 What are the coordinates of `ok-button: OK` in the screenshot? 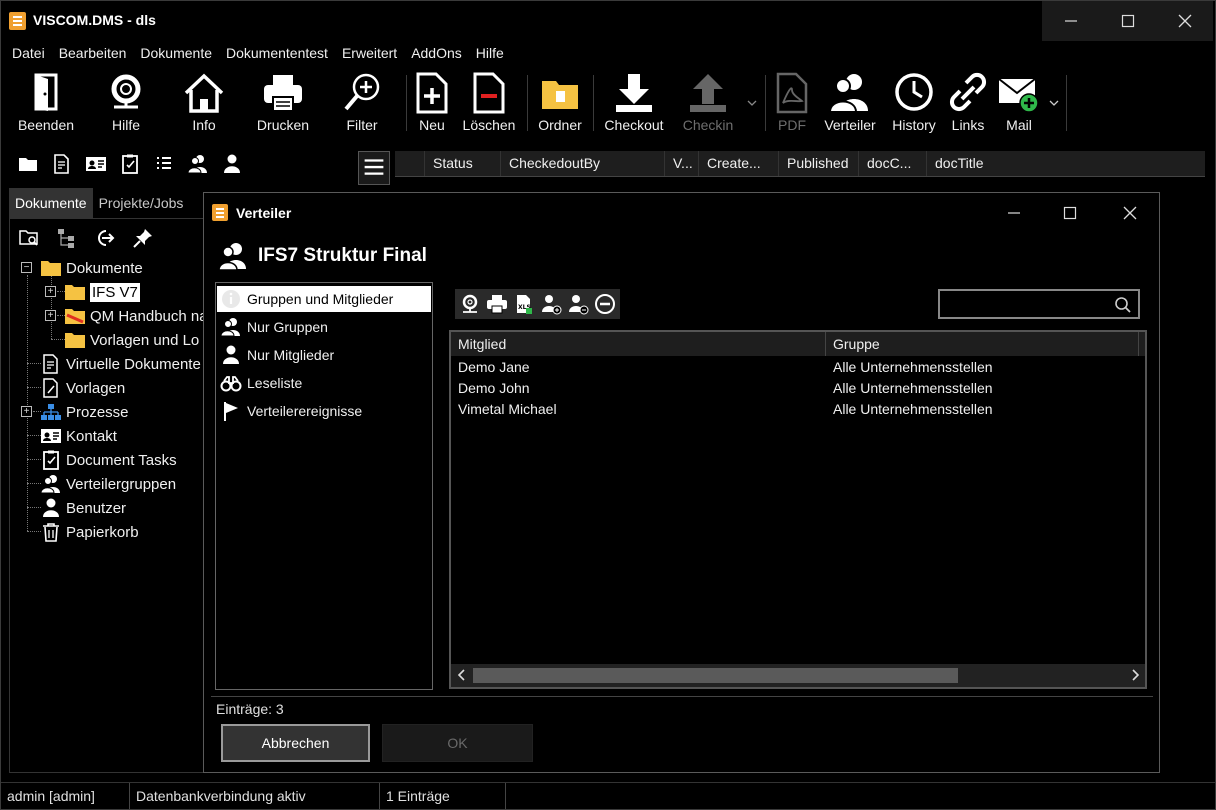 It's located at (457, 743).